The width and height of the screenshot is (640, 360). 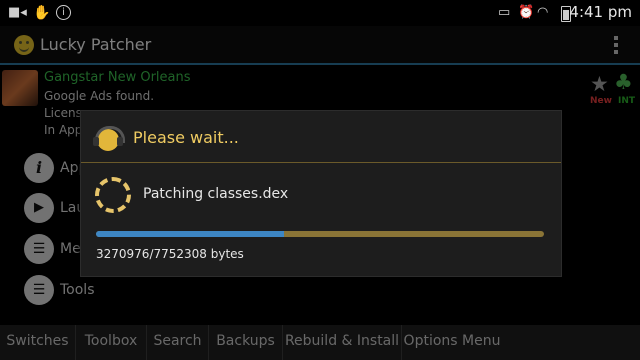 What do you see at coordinates (526, 12) in the screenshot?
I see `alarm-icon: ⏰` at bounding box center [526, 12].